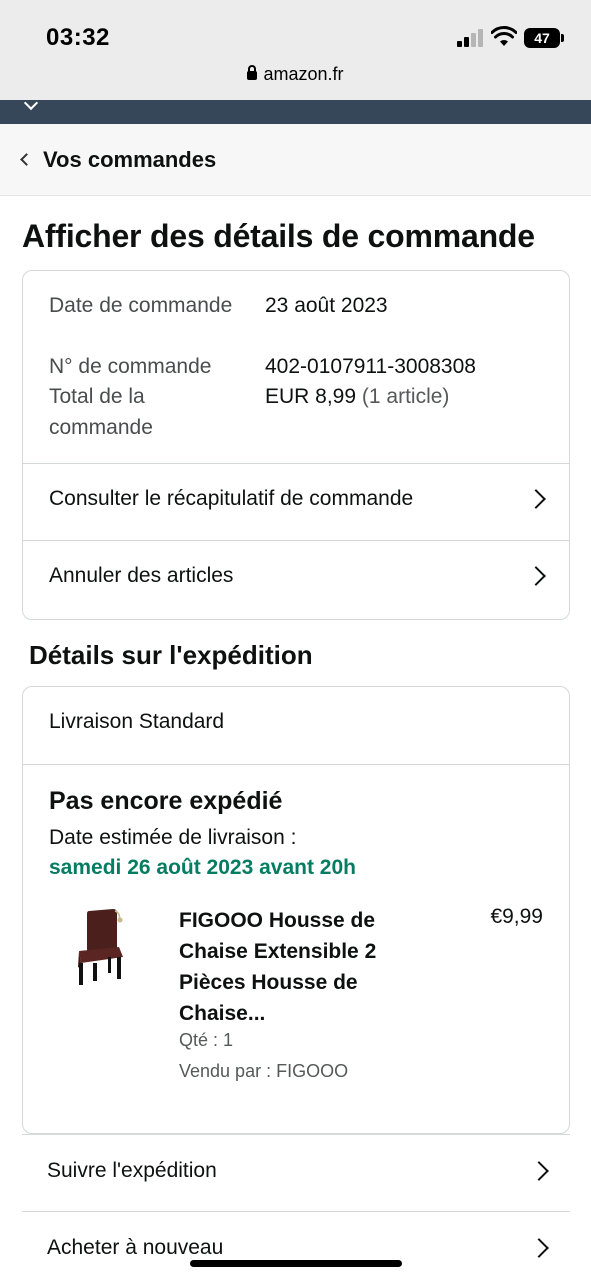  Describe the element at coordinates (296, 578) in the screenshot. I see `cancel-items-link: Annuler des articles` at that location.